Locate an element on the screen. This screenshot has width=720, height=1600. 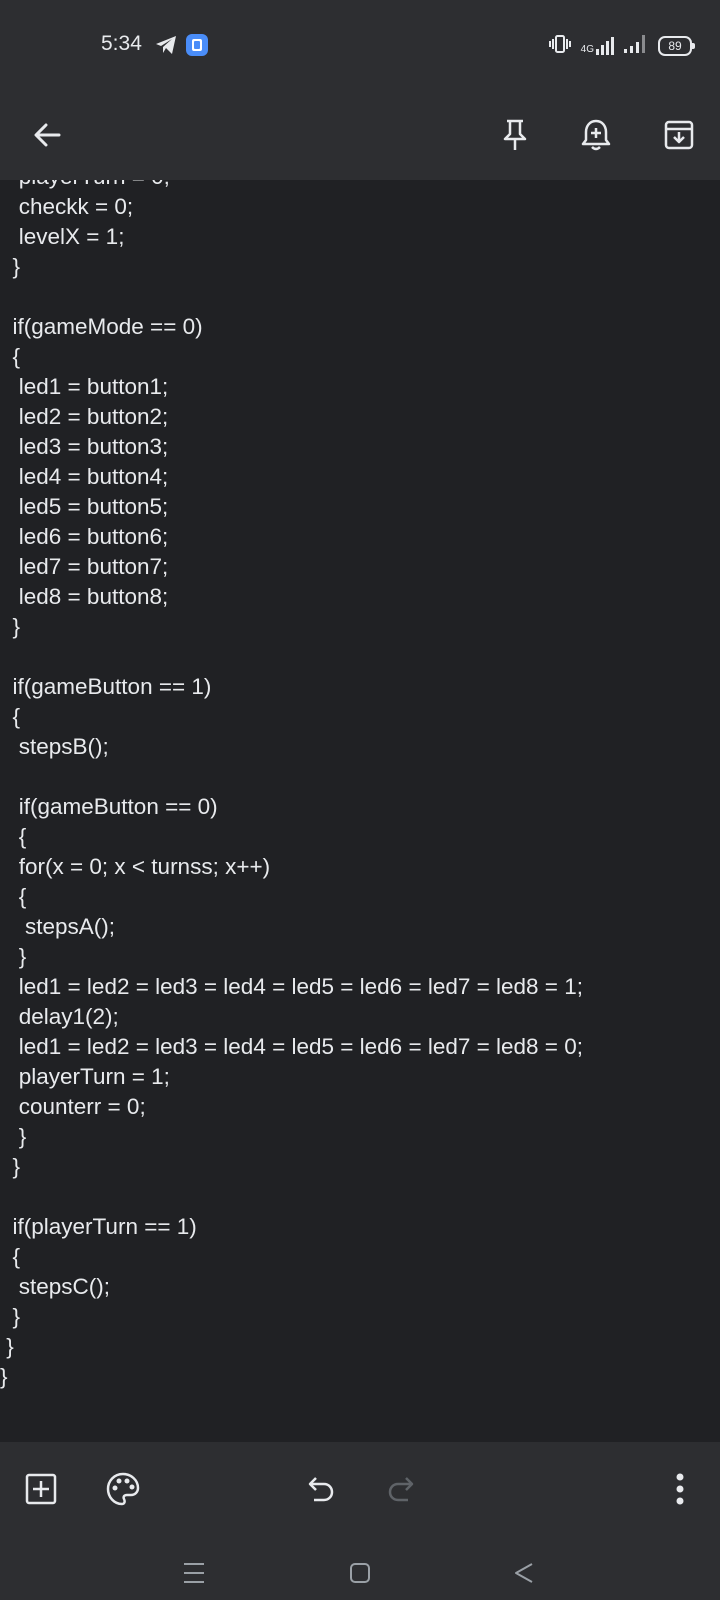
note-line: playerTurn = 0; is located at coordinates (291, 186).